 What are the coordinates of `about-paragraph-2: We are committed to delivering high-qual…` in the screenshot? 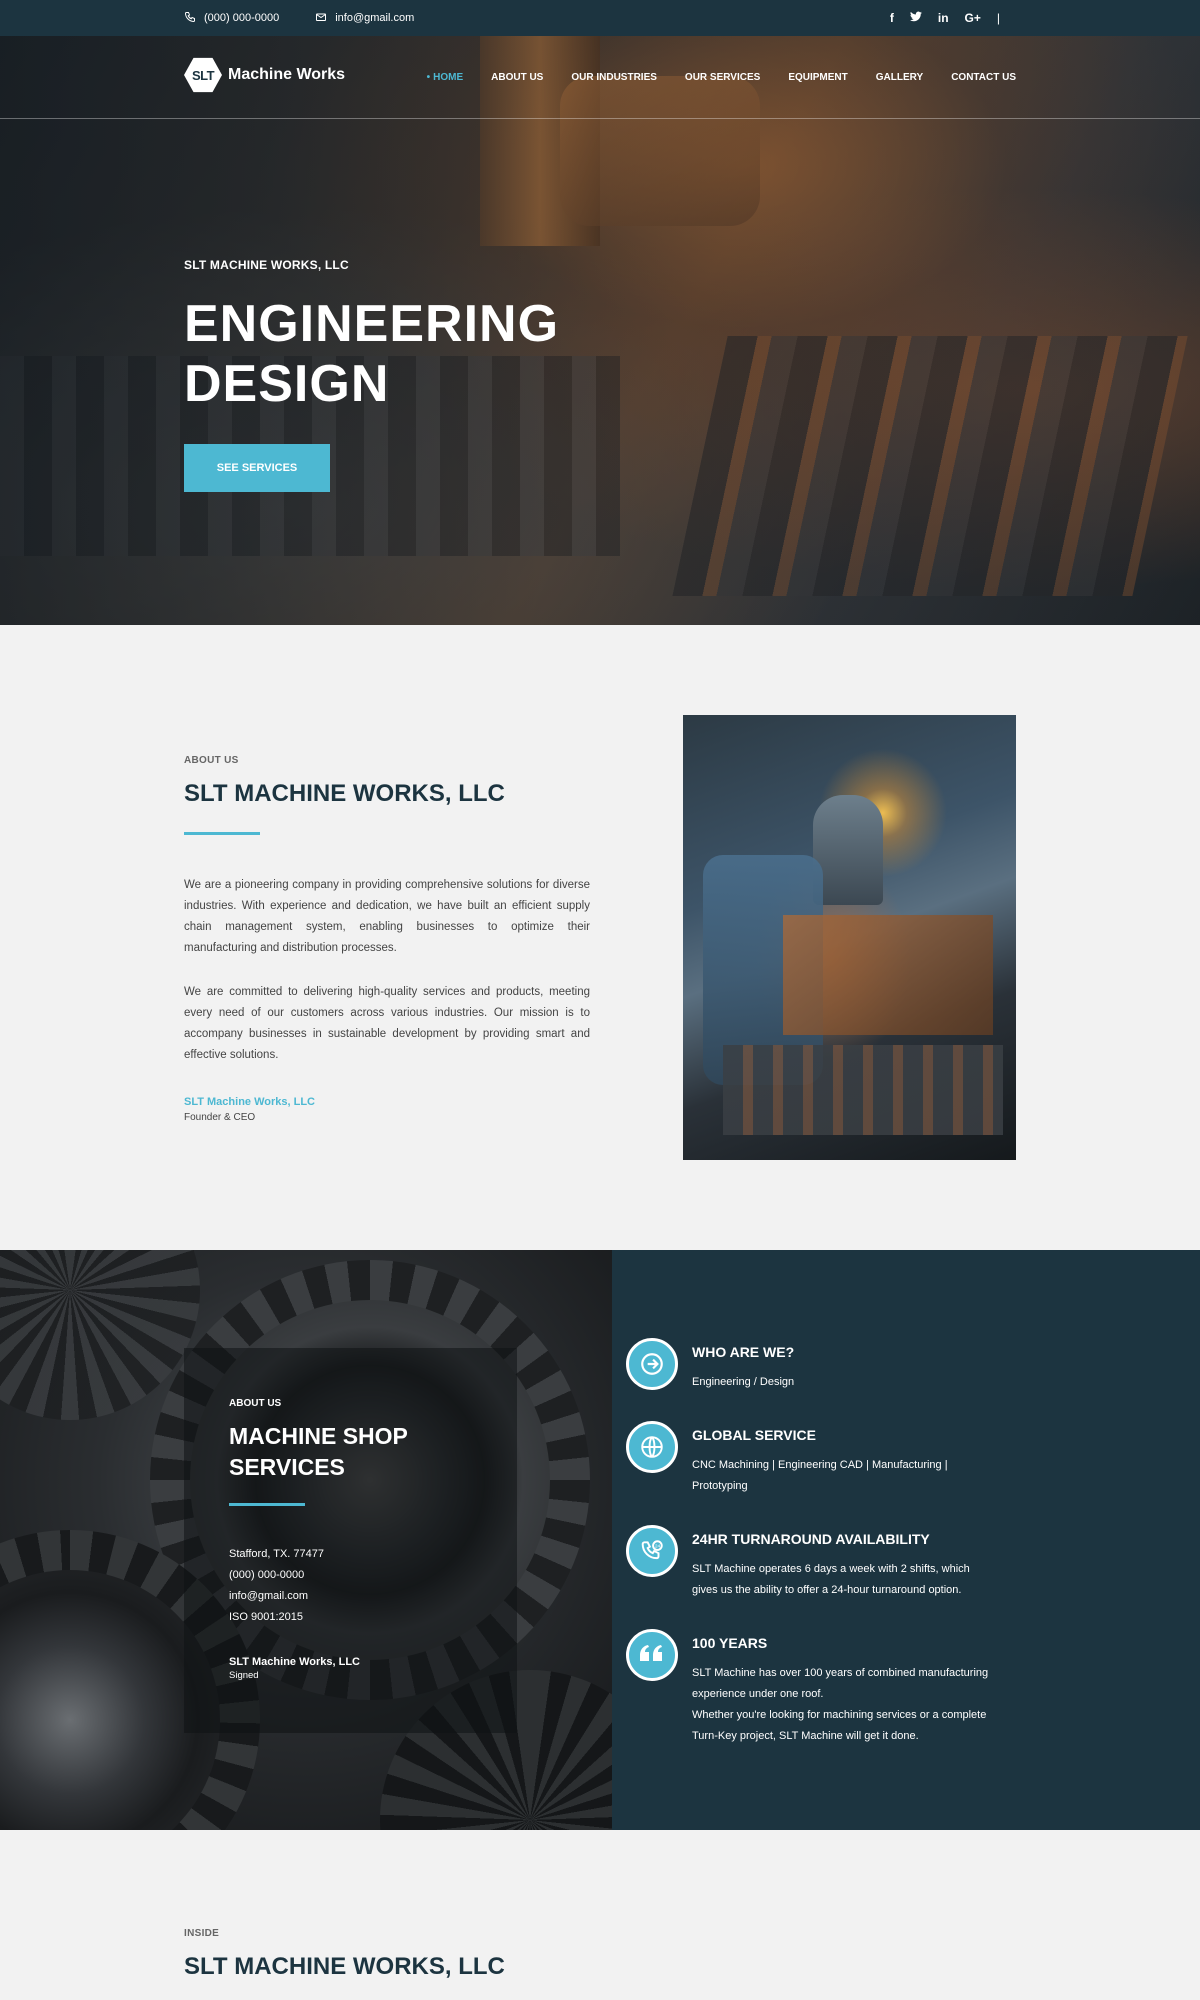 It's located at (387, 1023).